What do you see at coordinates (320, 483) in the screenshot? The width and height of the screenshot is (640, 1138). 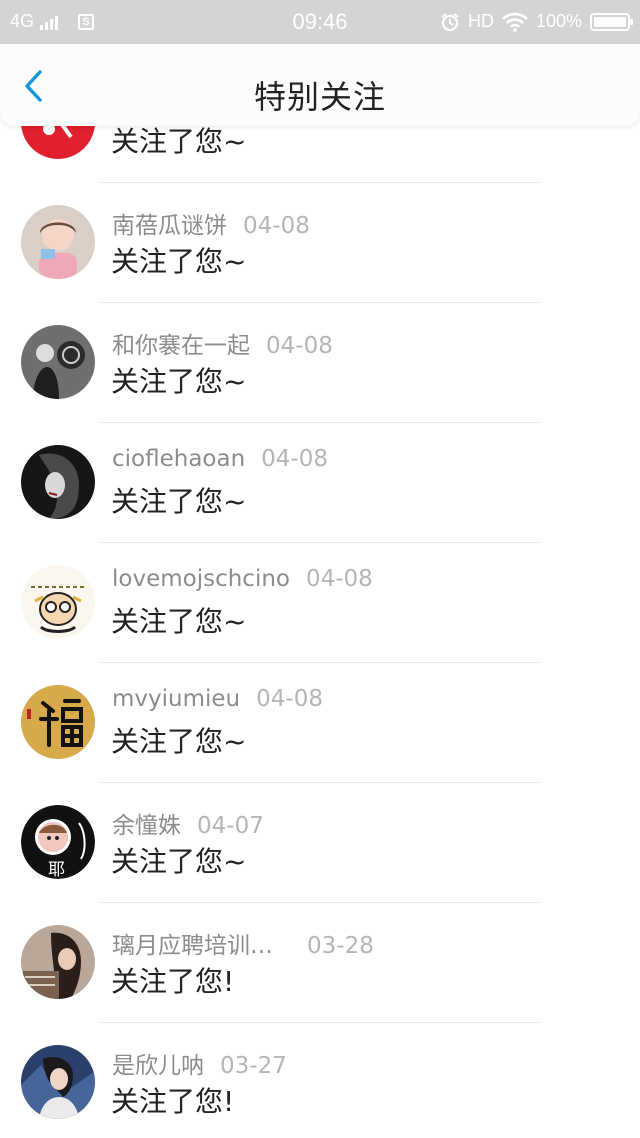 I see `list-item: cioflehaoan 04-08 关注了您~` at bounding box center [320, 483].